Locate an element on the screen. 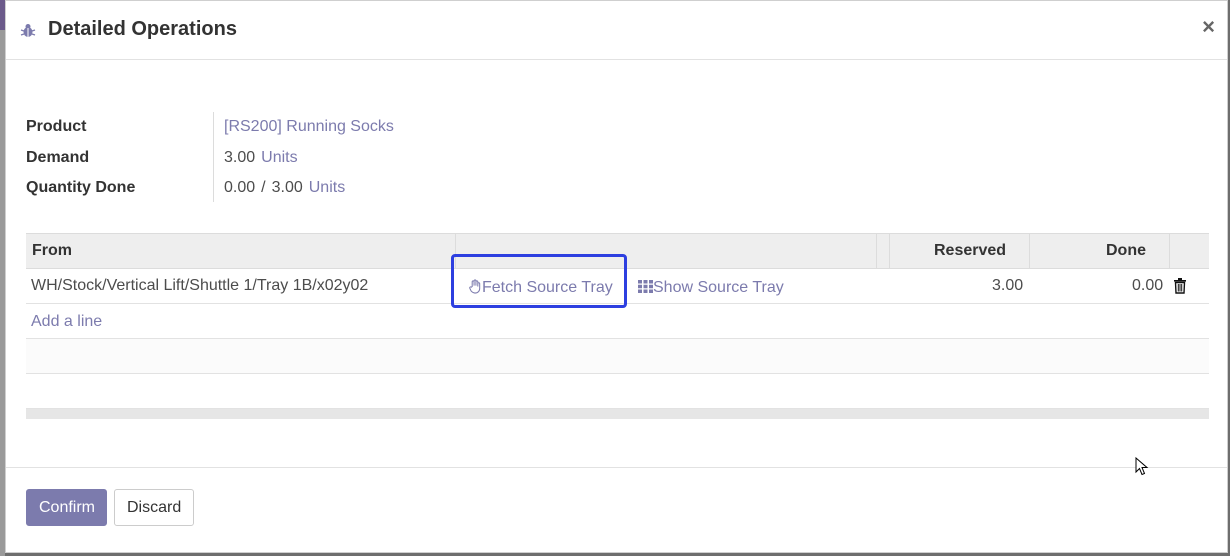 The image size is (1230, 556). bug-icon is located at coordinates (28, 30).